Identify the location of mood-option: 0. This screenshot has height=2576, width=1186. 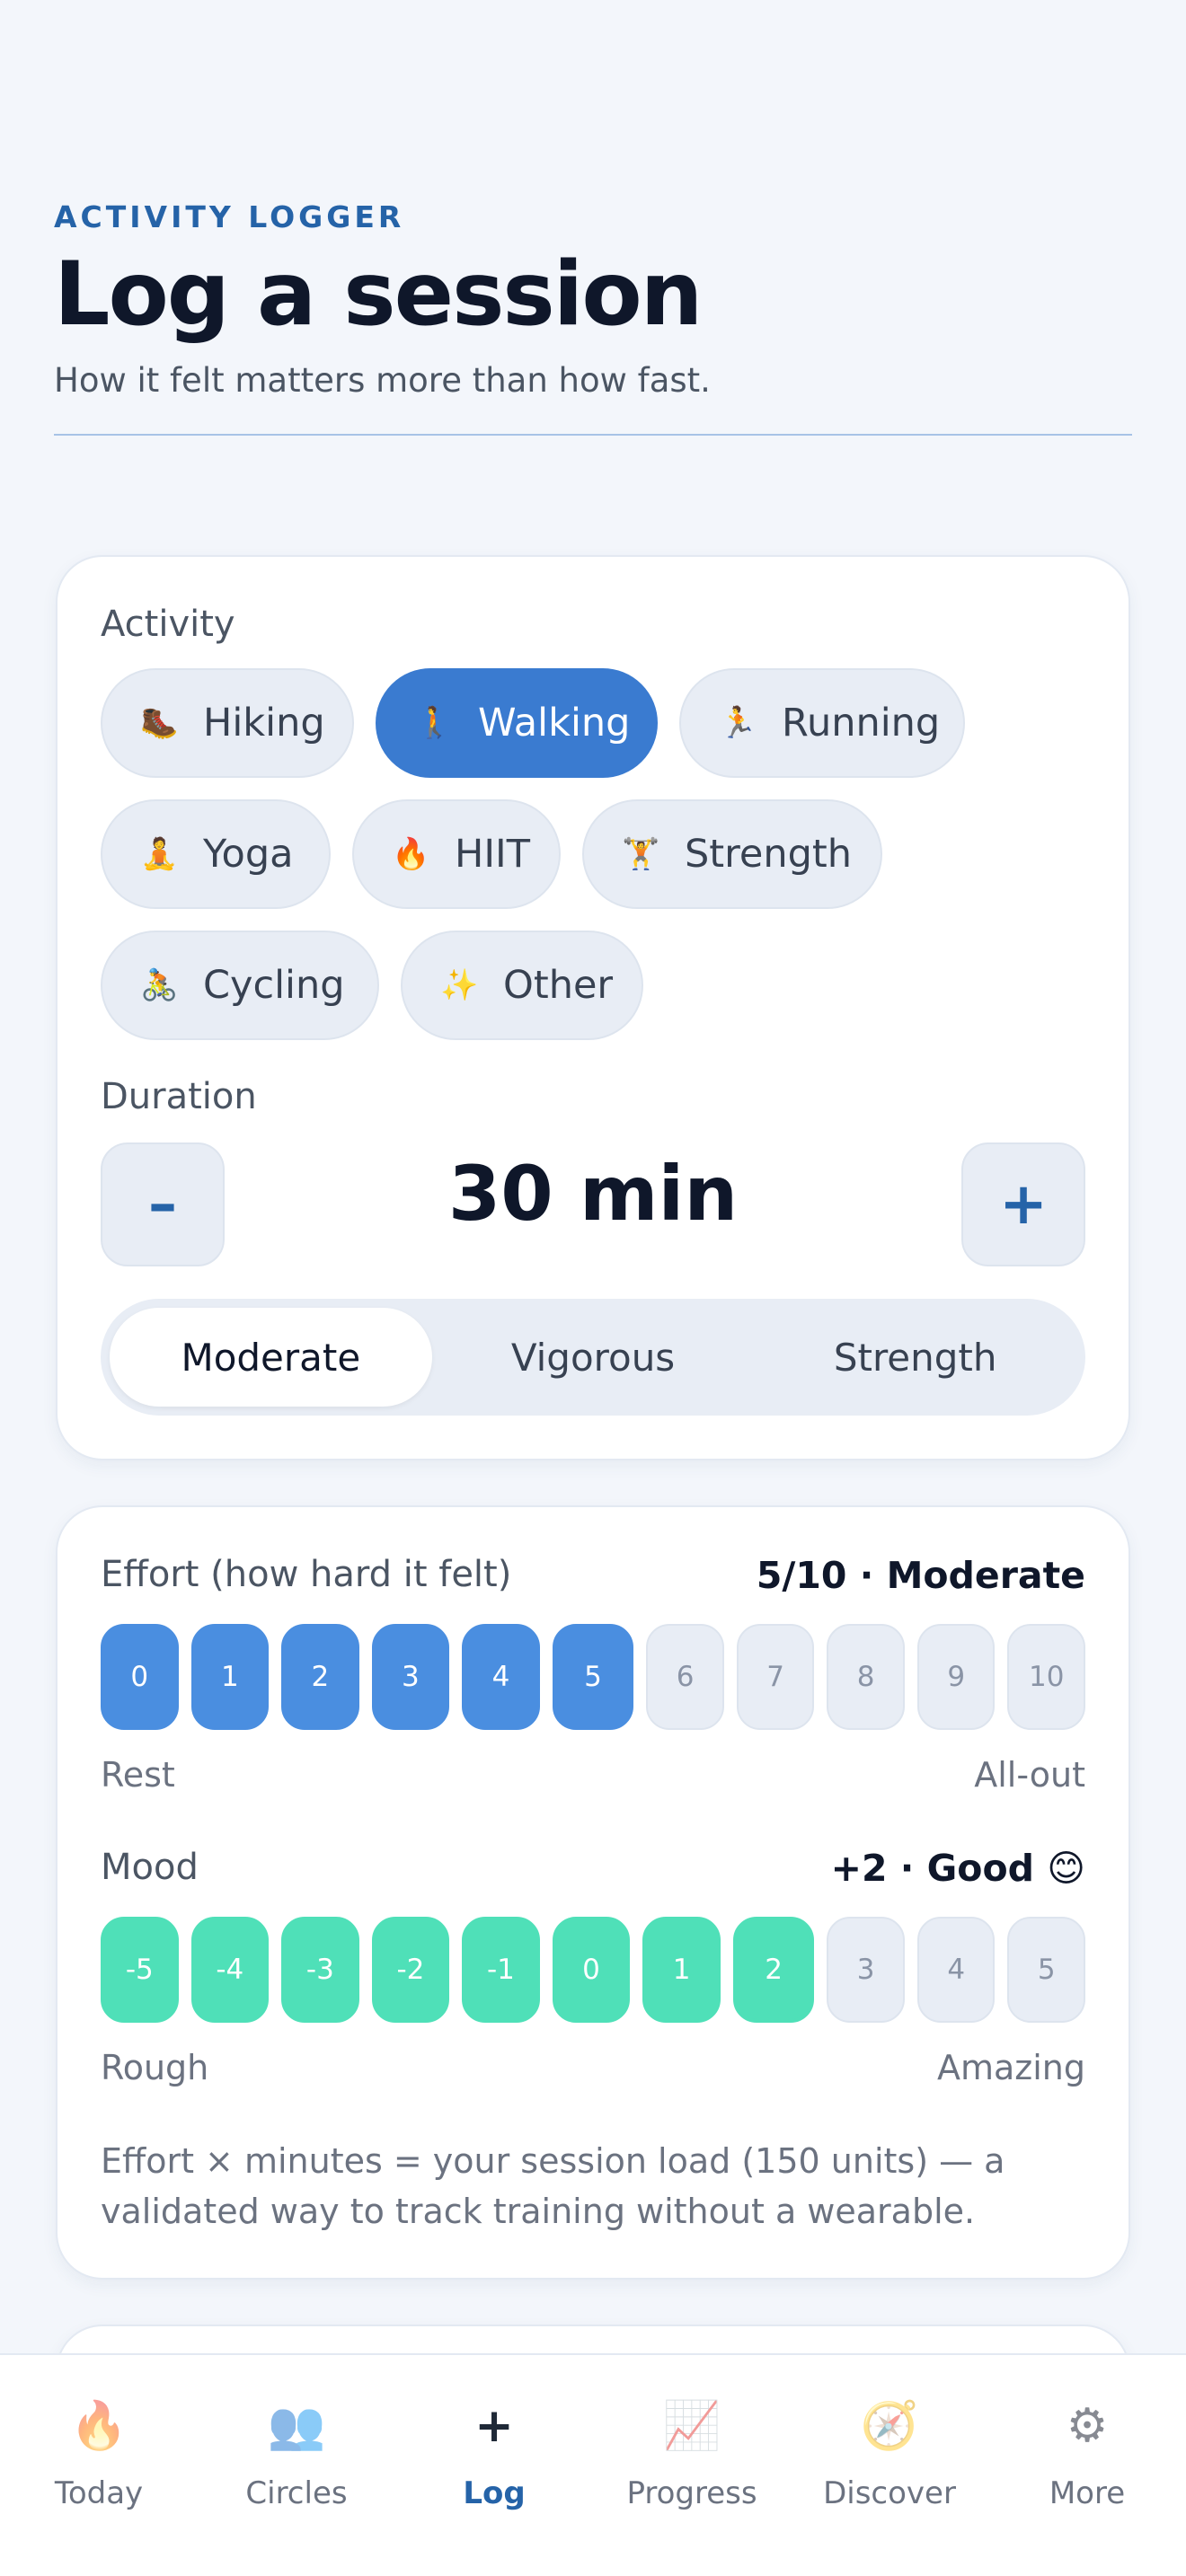
(591, 1970).